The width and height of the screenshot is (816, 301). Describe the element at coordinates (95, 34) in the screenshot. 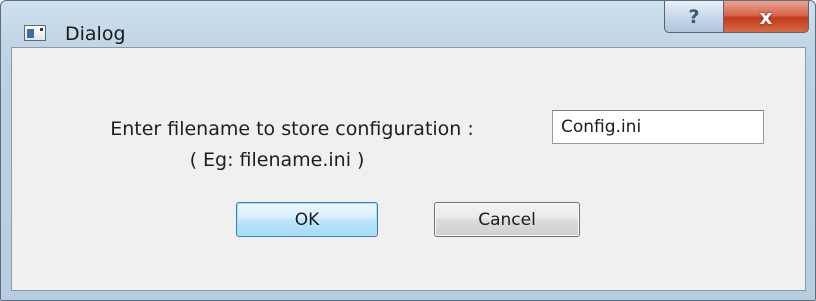

I see `window-title: Dialog` at that location.